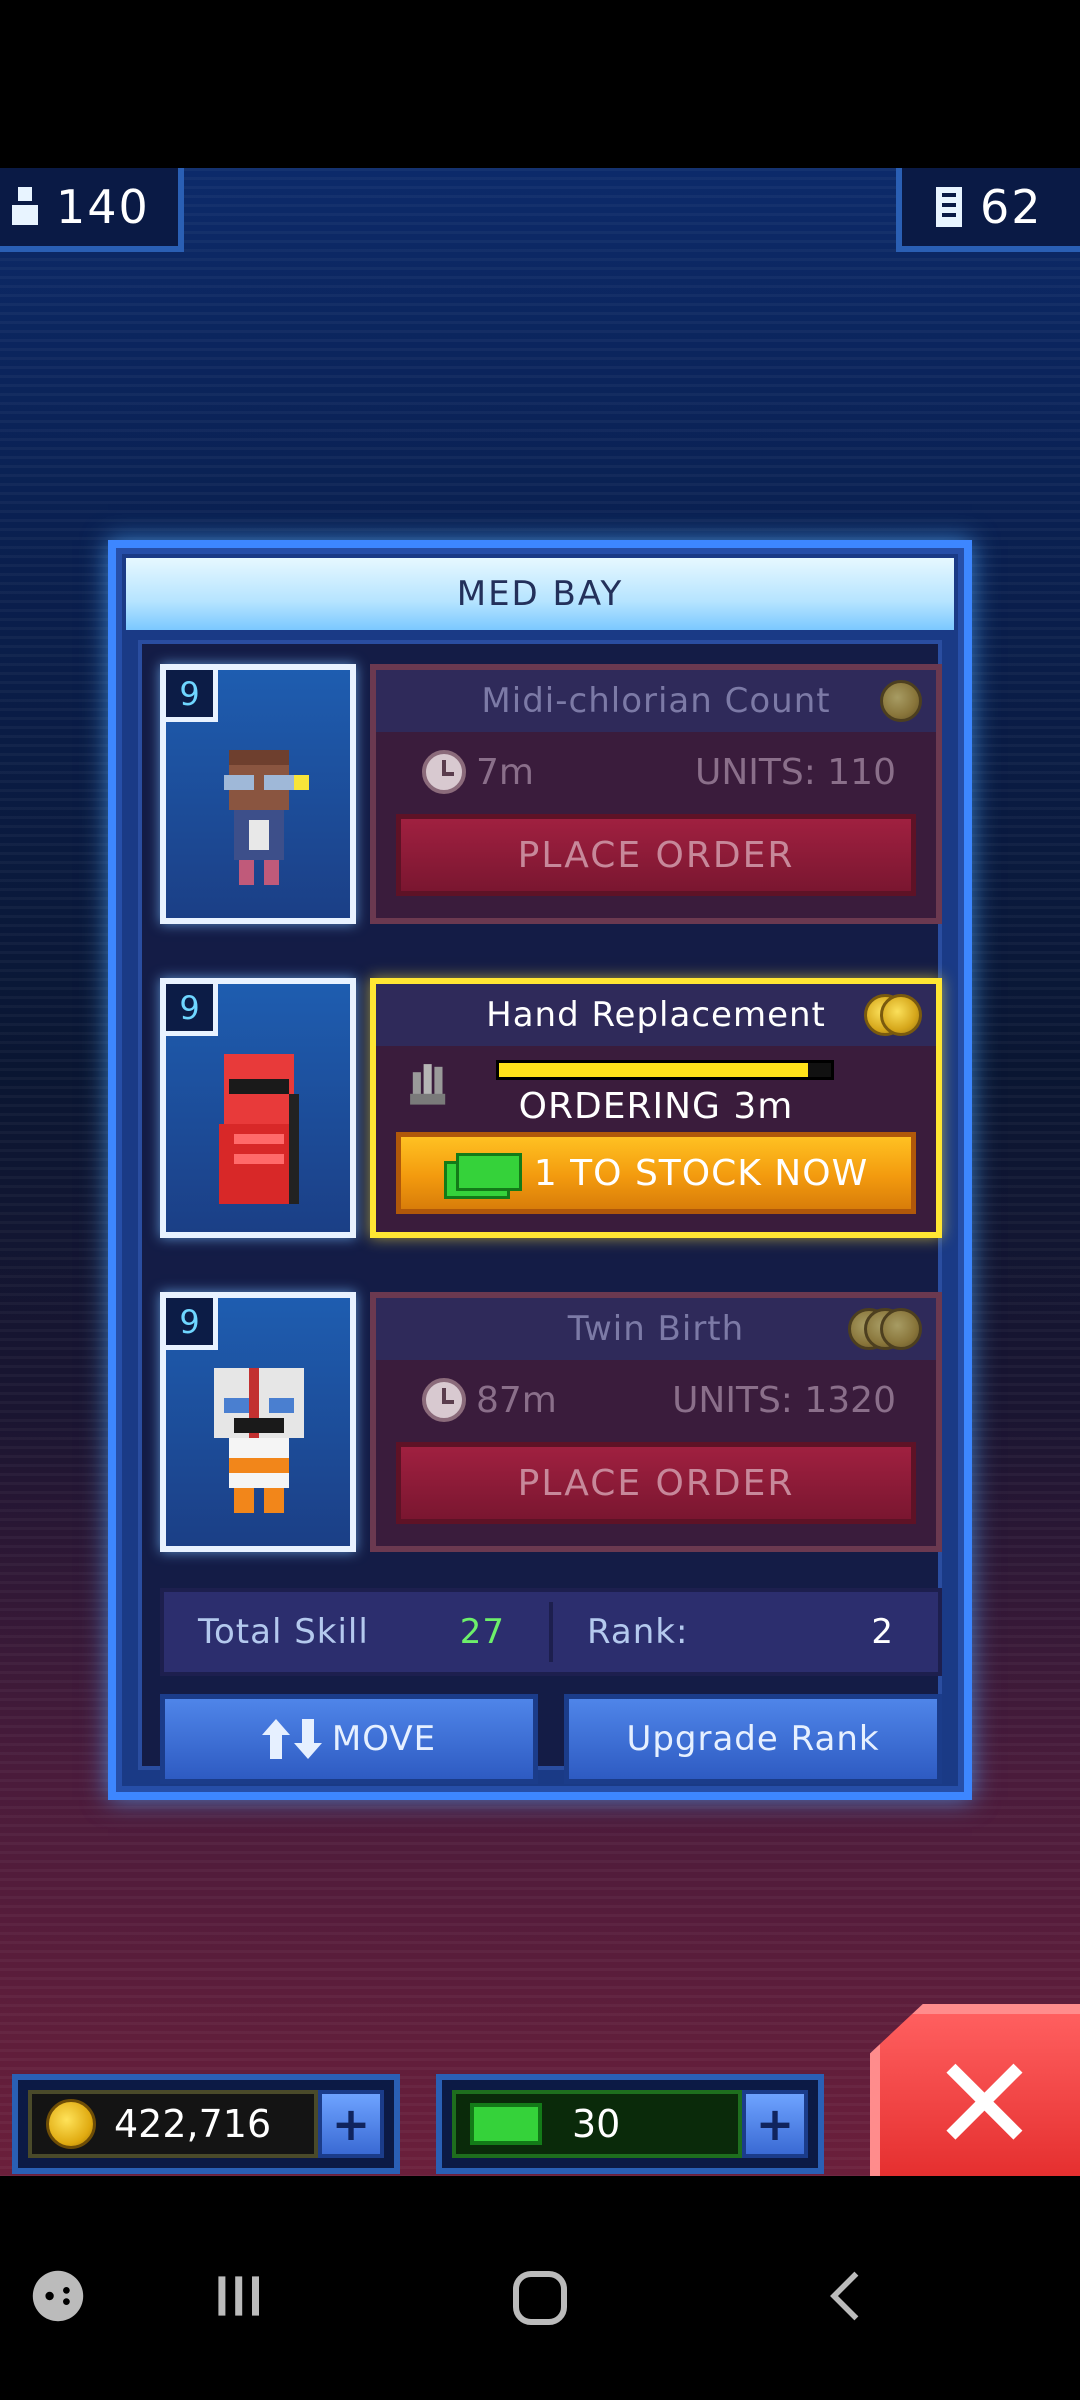 This screenshot has height=2400, width=1080. I want to click on bux-hud: 30 +, so click(630, 2124).